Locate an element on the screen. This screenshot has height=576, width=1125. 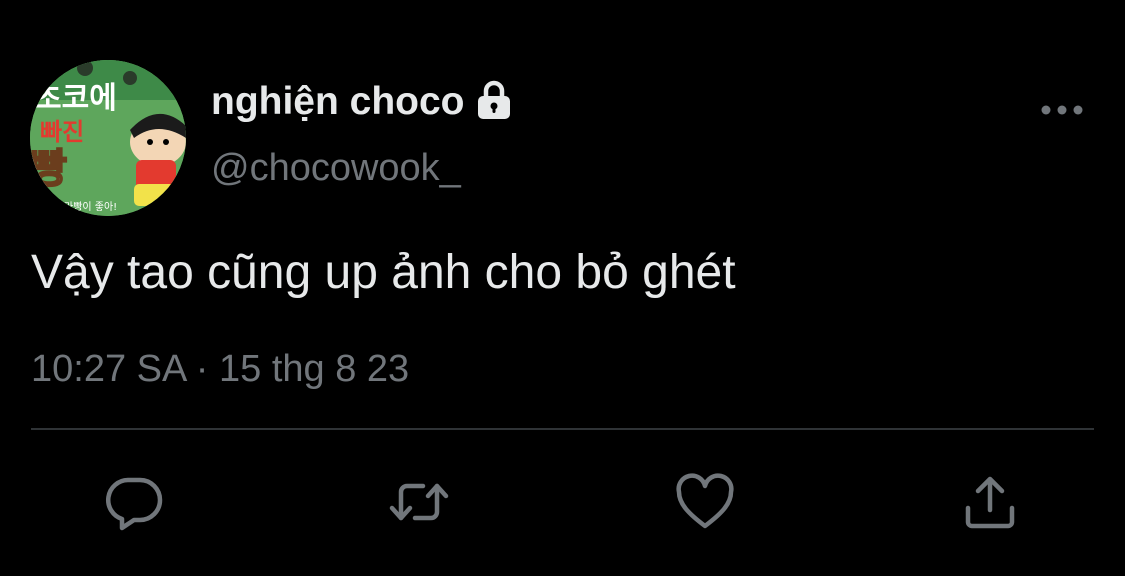
like-button is located at coordinates (705, 502).